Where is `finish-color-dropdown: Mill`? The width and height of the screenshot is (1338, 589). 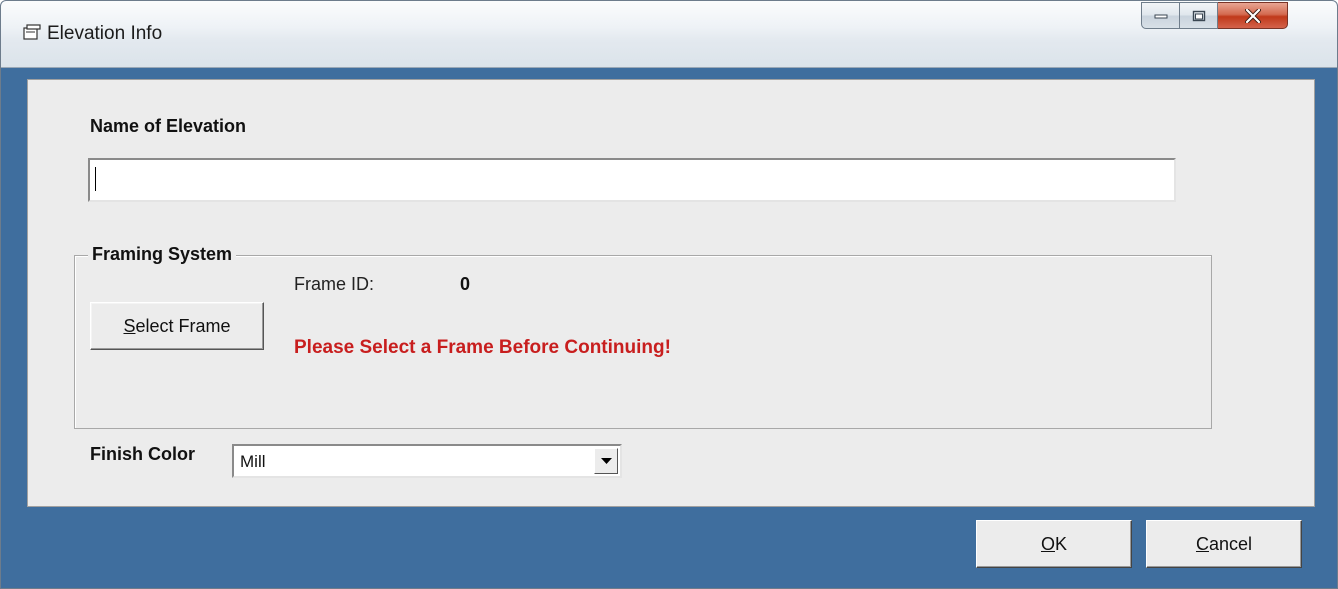 finish-color-dropdown: Mill is located at coordinates (427, 461).